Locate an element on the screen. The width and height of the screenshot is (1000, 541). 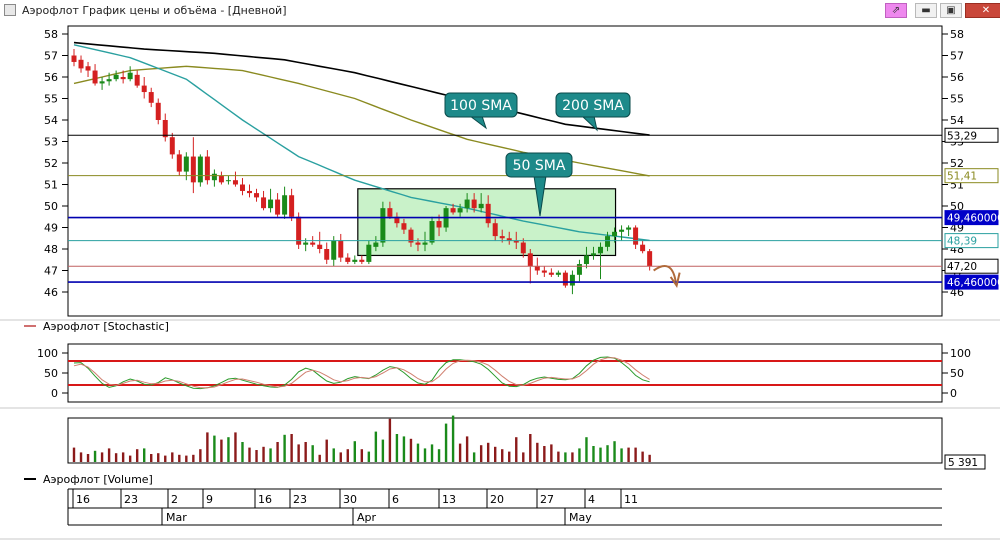
date-tick-label: 30 is located at coordinates (350, 499).